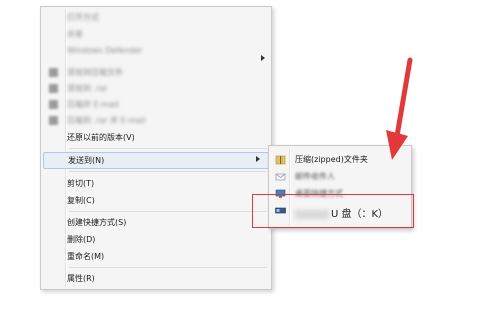 Image resolution: width=484 pixels, height=314 pixels. What do you see at coordinates (156, 17) in the screenshot?
I see `menu-item-open-with: 打开方式` at bounding box center [156, 17].